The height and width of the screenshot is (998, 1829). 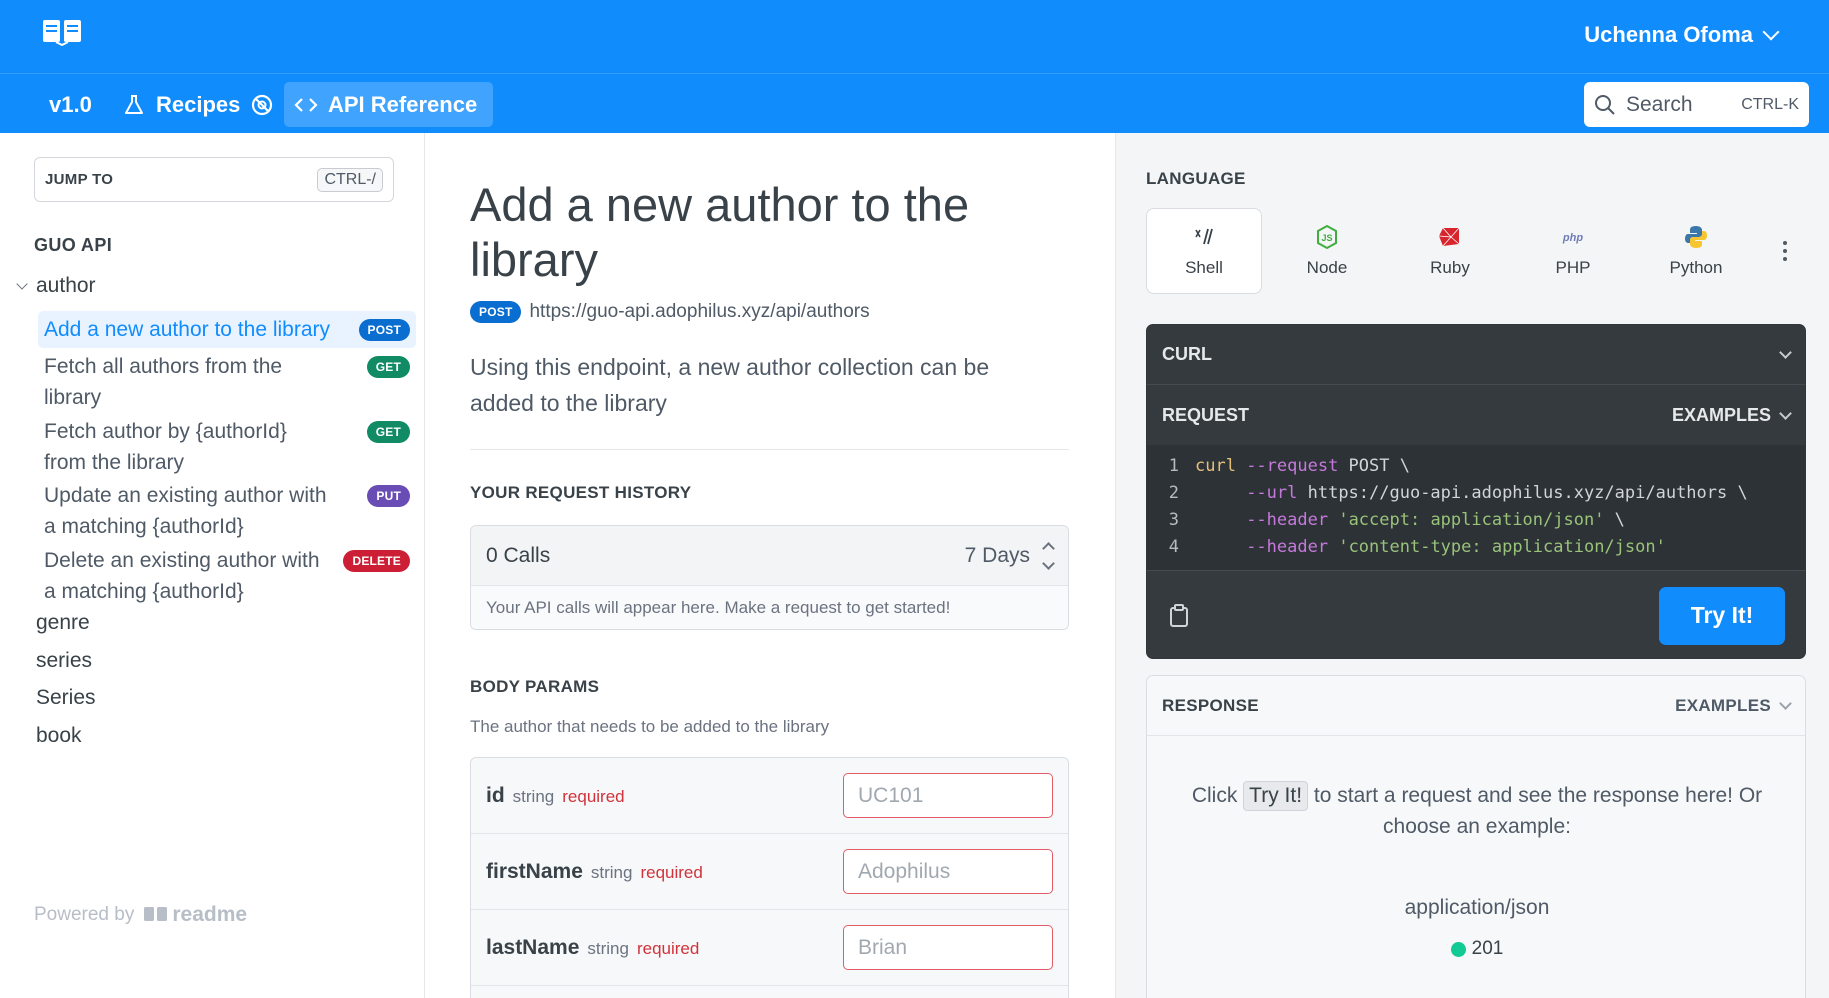 What do you see at coordinates (140, 915) in the screenshot?
I see `powered-by-readme: Powered by readme` at bounding box center [140, 915].